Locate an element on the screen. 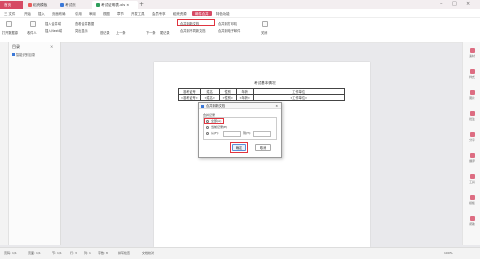 Image resolution: width=480 pixels, height=259 pixels. close-merge-button: 关闭 is located at coordinates (264, 32).